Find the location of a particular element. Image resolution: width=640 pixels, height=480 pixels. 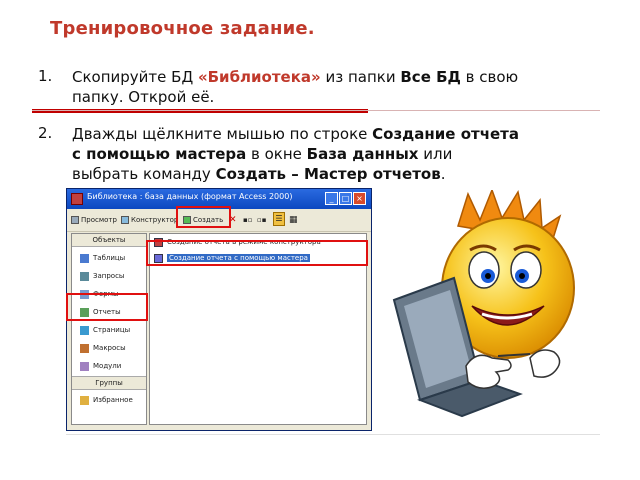

large-icons-icon: ▪▫ is located at coordinates (248, 220).